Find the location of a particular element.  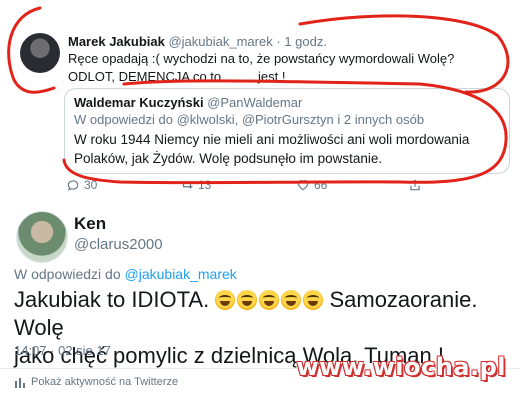

like-count: 66 is located at coordinates (321, 185).